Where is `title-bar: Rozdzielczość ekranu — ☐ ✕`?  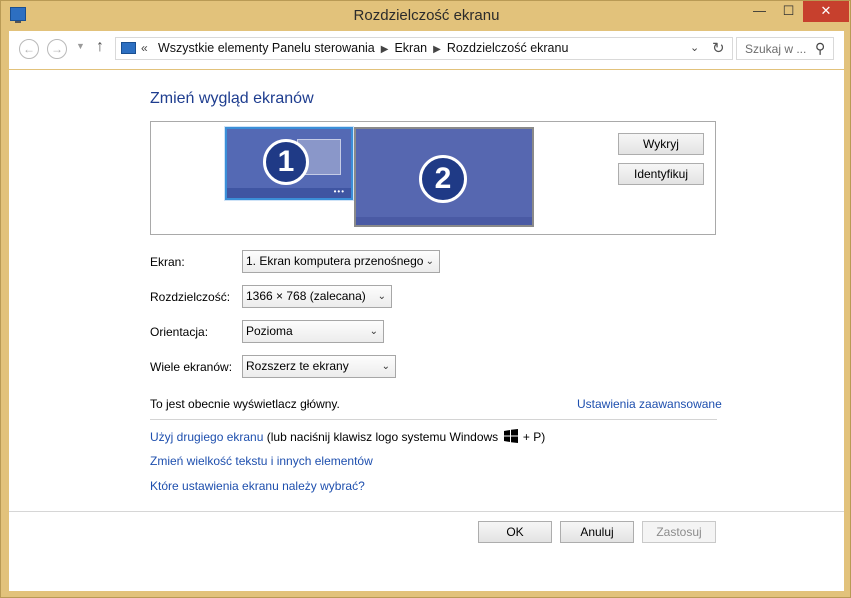 title-bar: Rozdzielczość ekranu — ☐ ✕ is located at coordinates (426, 15).